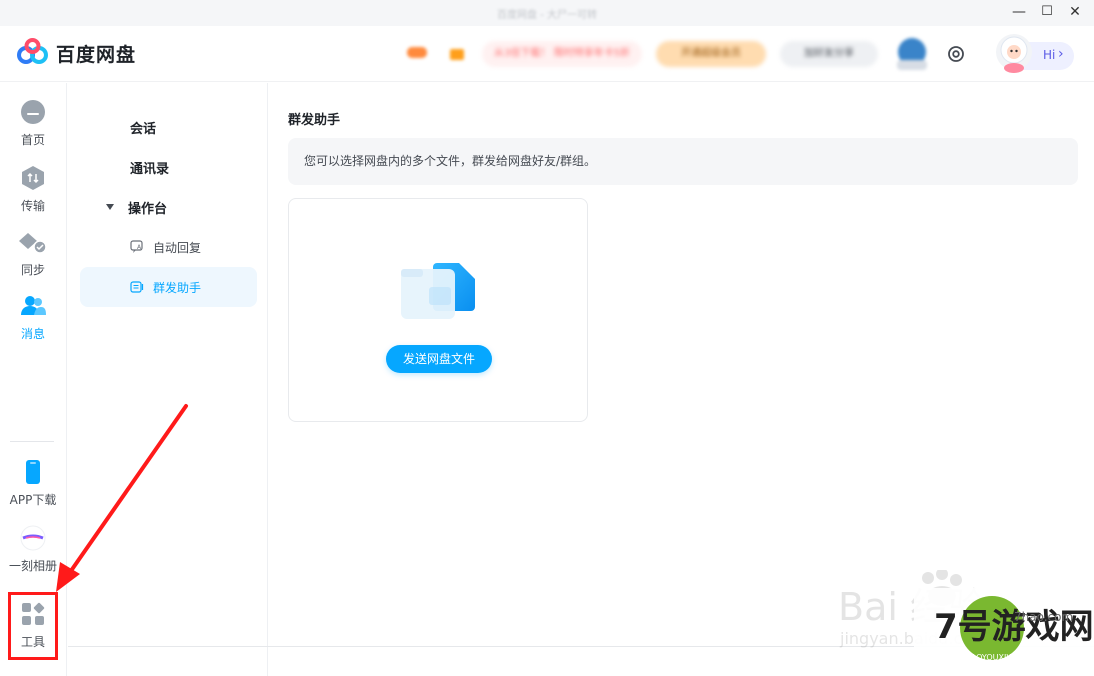  I want to click on subnav-item-auto-reply: A 自动回复, so click(168, 247).